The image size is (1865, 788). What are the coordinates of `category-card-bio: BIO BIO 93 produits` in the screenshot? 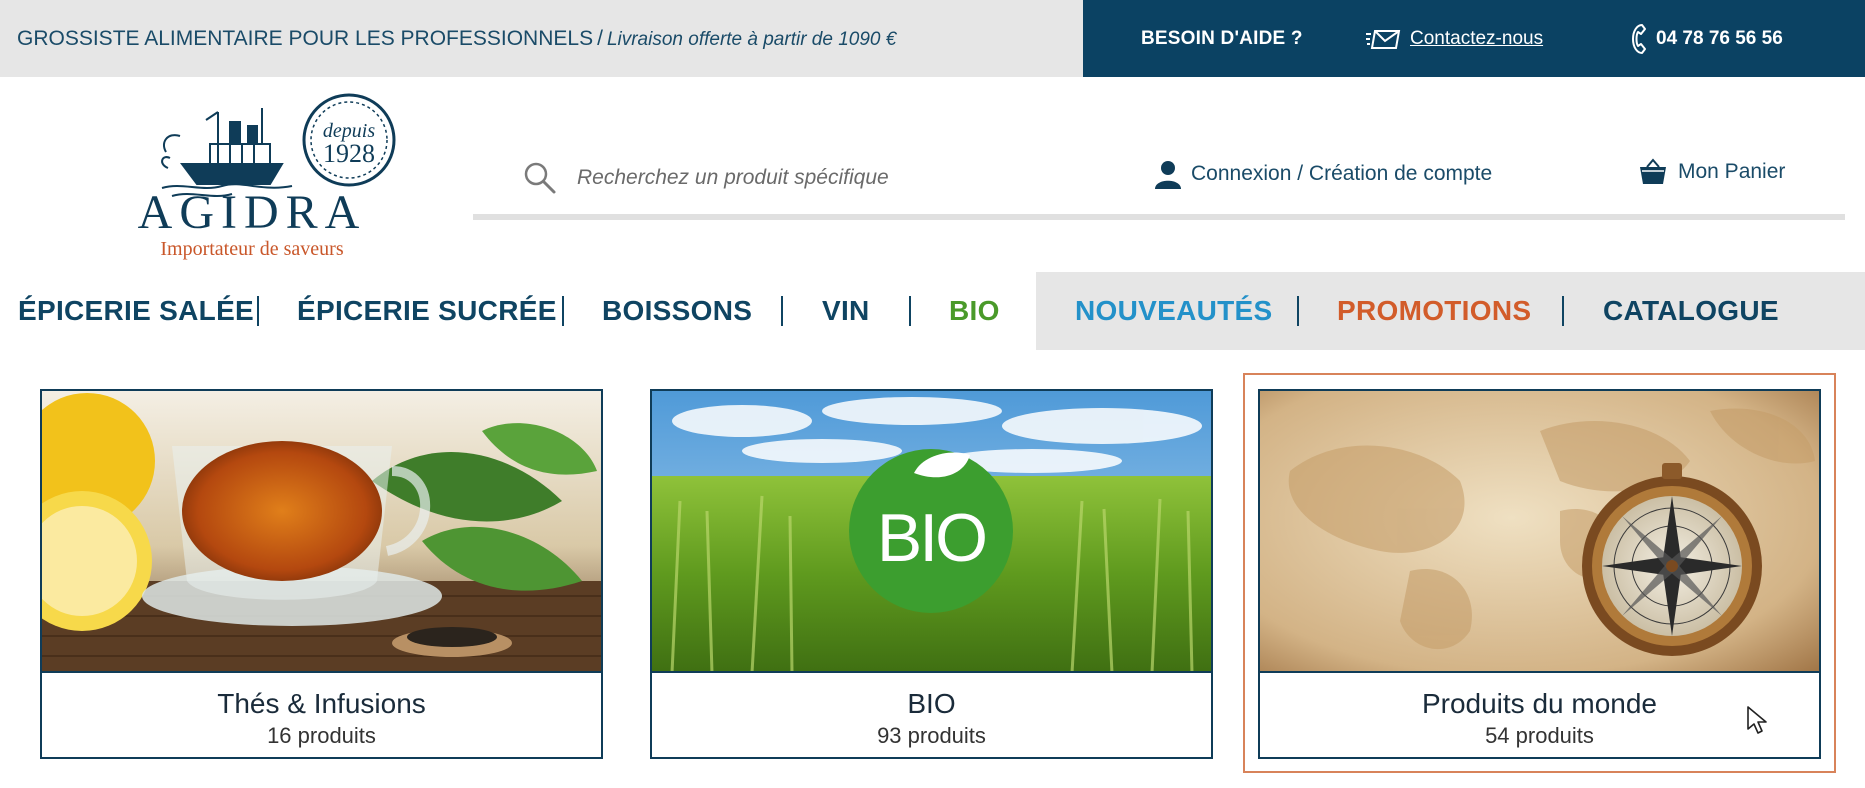 It's located at (931, 574).